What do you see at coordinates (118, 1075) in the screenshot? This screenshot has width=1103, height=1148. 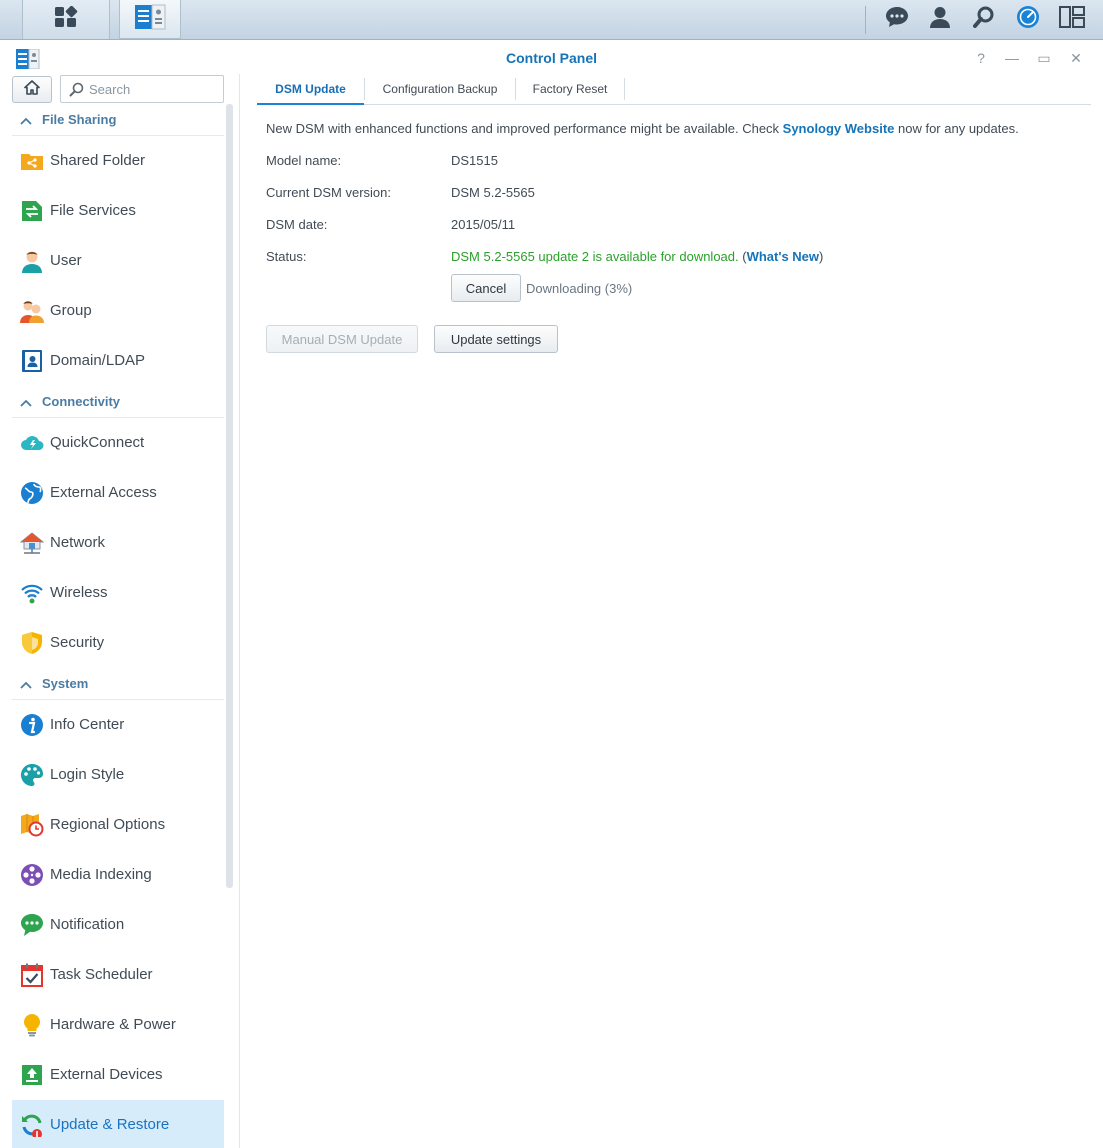 I see `sidebar-item-external-devices: External Devices` at bounding box center [118, 1075].